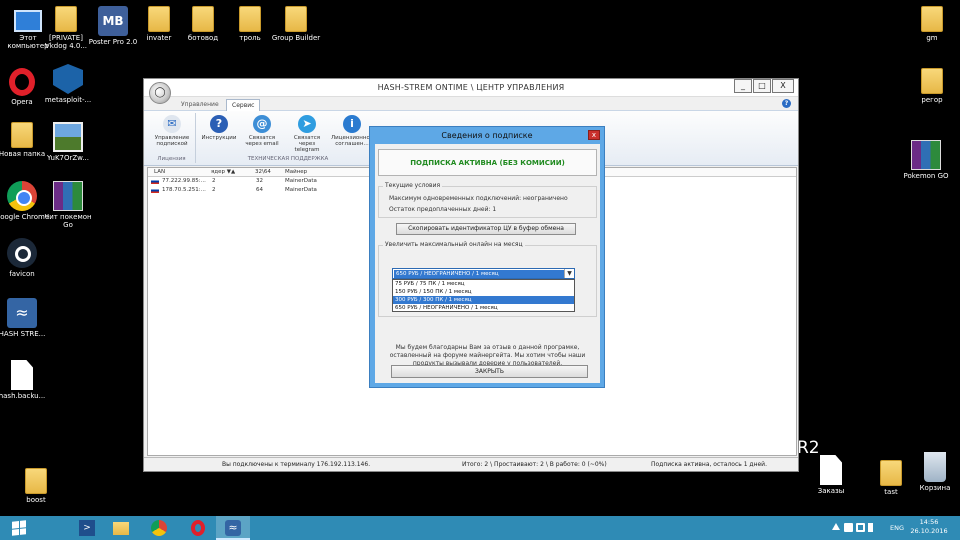  What do you see at coordinates (762, 86) in the screenshot?
I see `maximize-button: □` at bounding box center [762, 86].